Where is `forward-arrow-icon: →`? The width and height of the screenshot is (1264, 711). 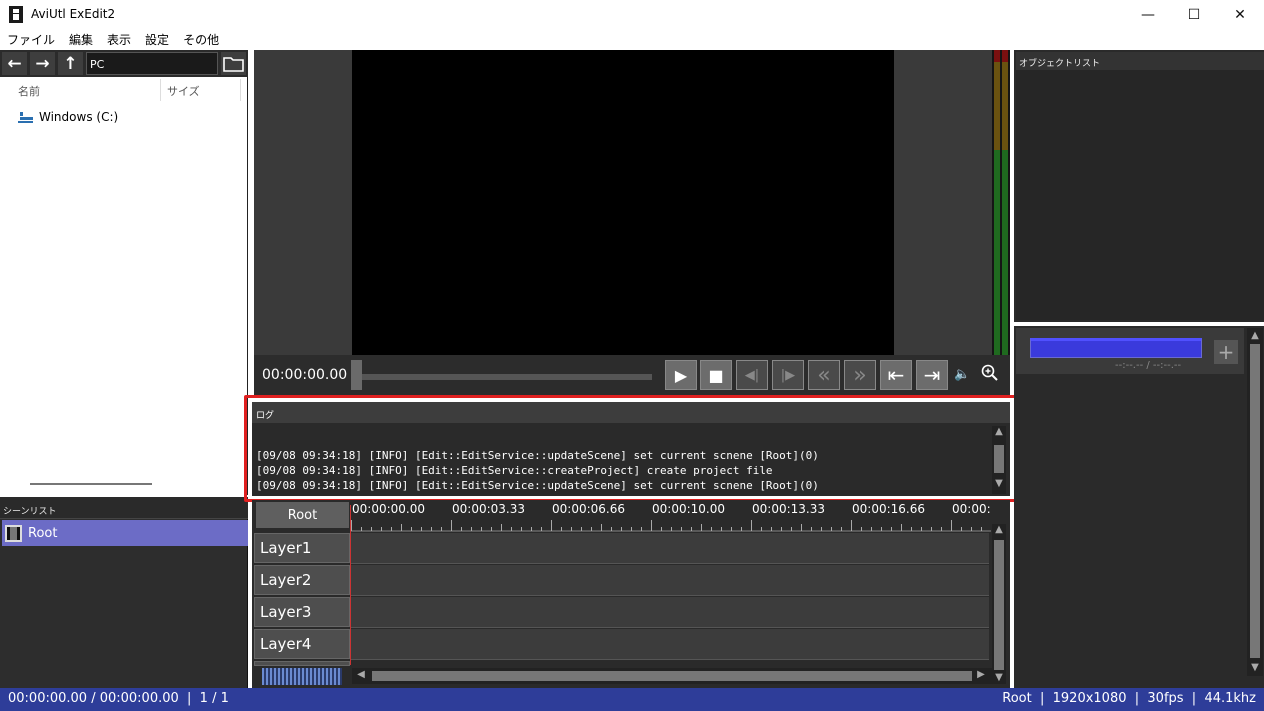
forward-arrow-icon: → is located at coordinates (42, 63).